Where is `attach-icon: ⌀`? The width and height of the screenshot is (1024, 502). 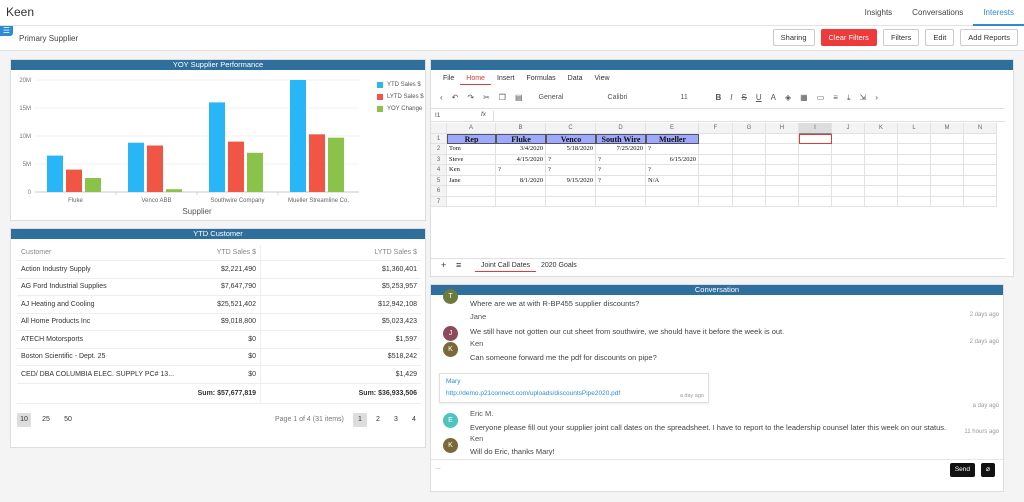 attach-icon: ⌀ is located at coordinates (988, 470).